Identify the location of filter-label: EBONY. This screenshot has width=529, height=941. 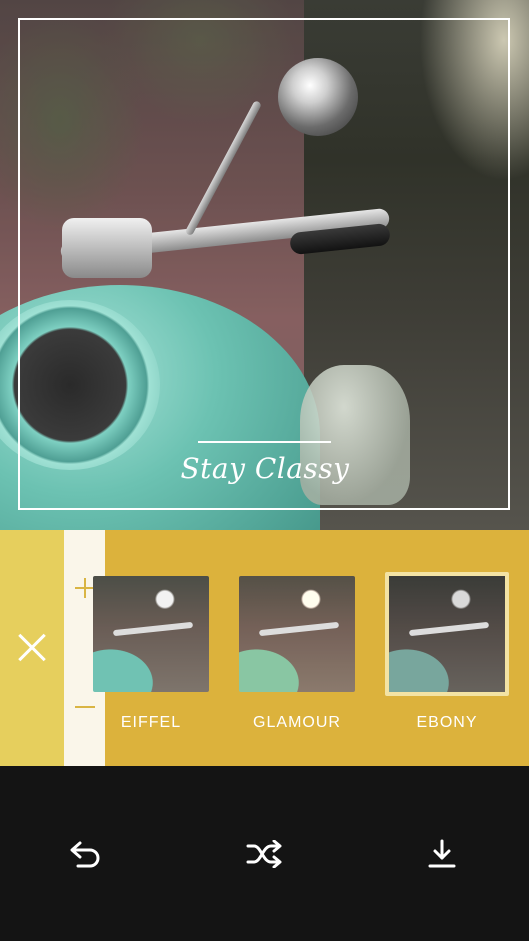
(447, 723).